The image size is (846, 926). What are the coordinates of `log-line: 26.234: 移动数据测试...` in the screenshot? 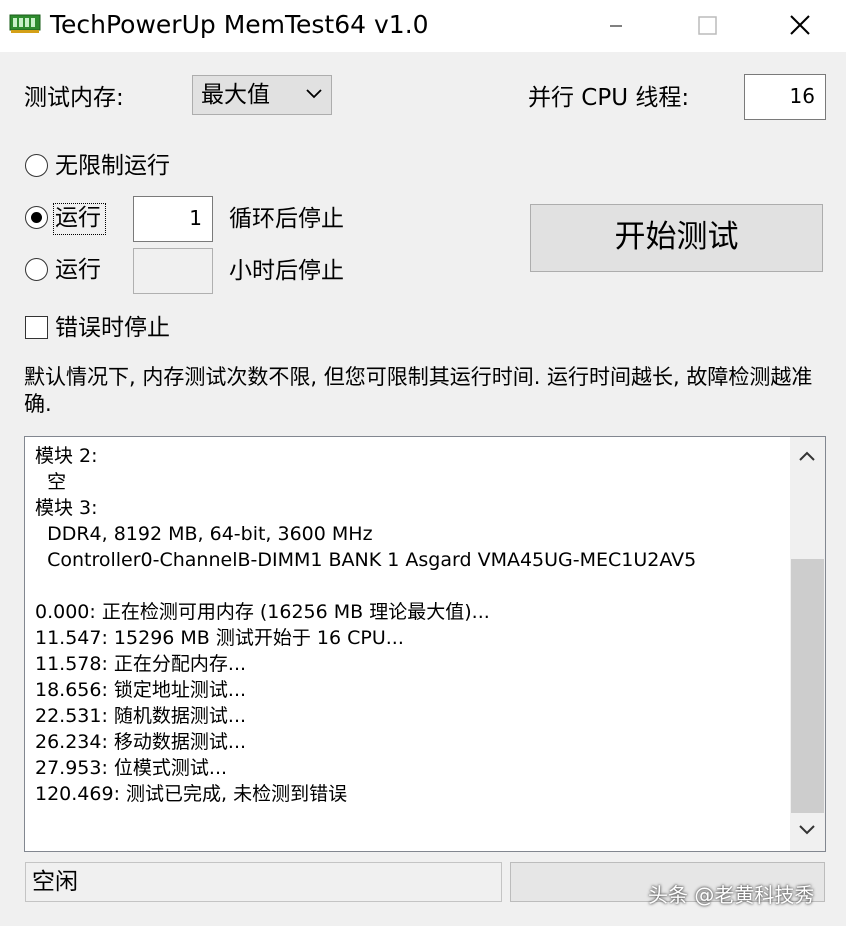 It's located at (141, 742).